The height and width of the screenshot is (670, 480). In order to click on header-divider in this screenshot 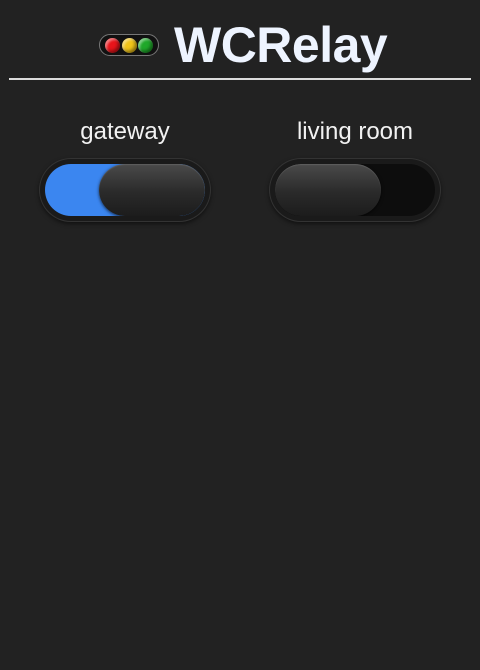, I will do `click(240, 79)`.